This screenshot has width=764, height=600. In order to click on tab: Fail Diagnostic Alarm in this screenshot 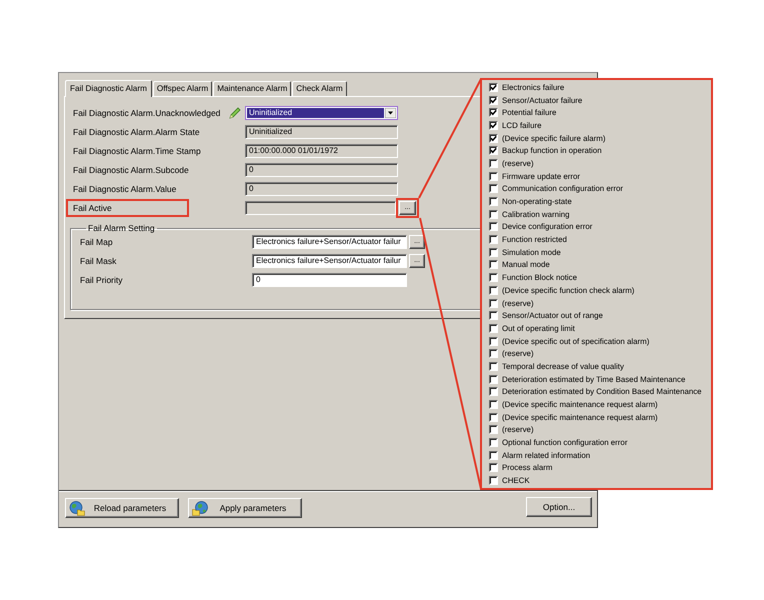, I will do `click(108, 88)`.